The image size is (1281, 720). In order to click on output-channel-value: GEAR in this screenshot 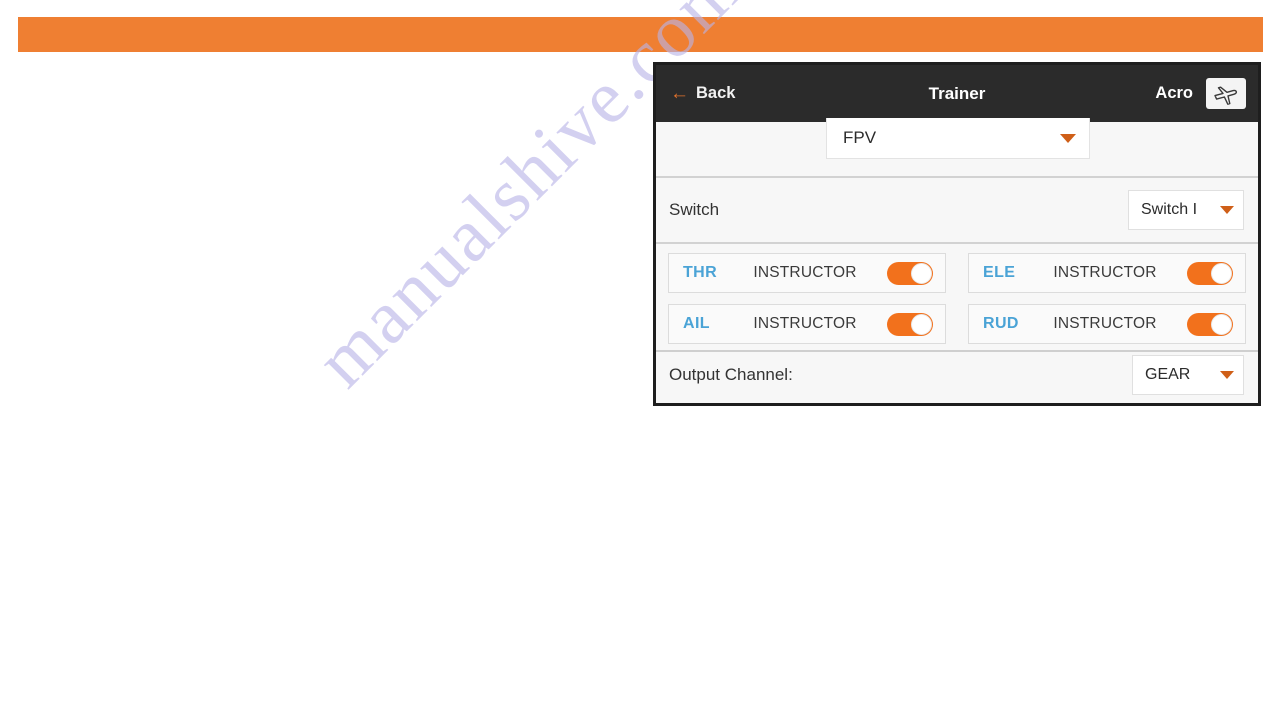, I will do `click(1168, 374)`.